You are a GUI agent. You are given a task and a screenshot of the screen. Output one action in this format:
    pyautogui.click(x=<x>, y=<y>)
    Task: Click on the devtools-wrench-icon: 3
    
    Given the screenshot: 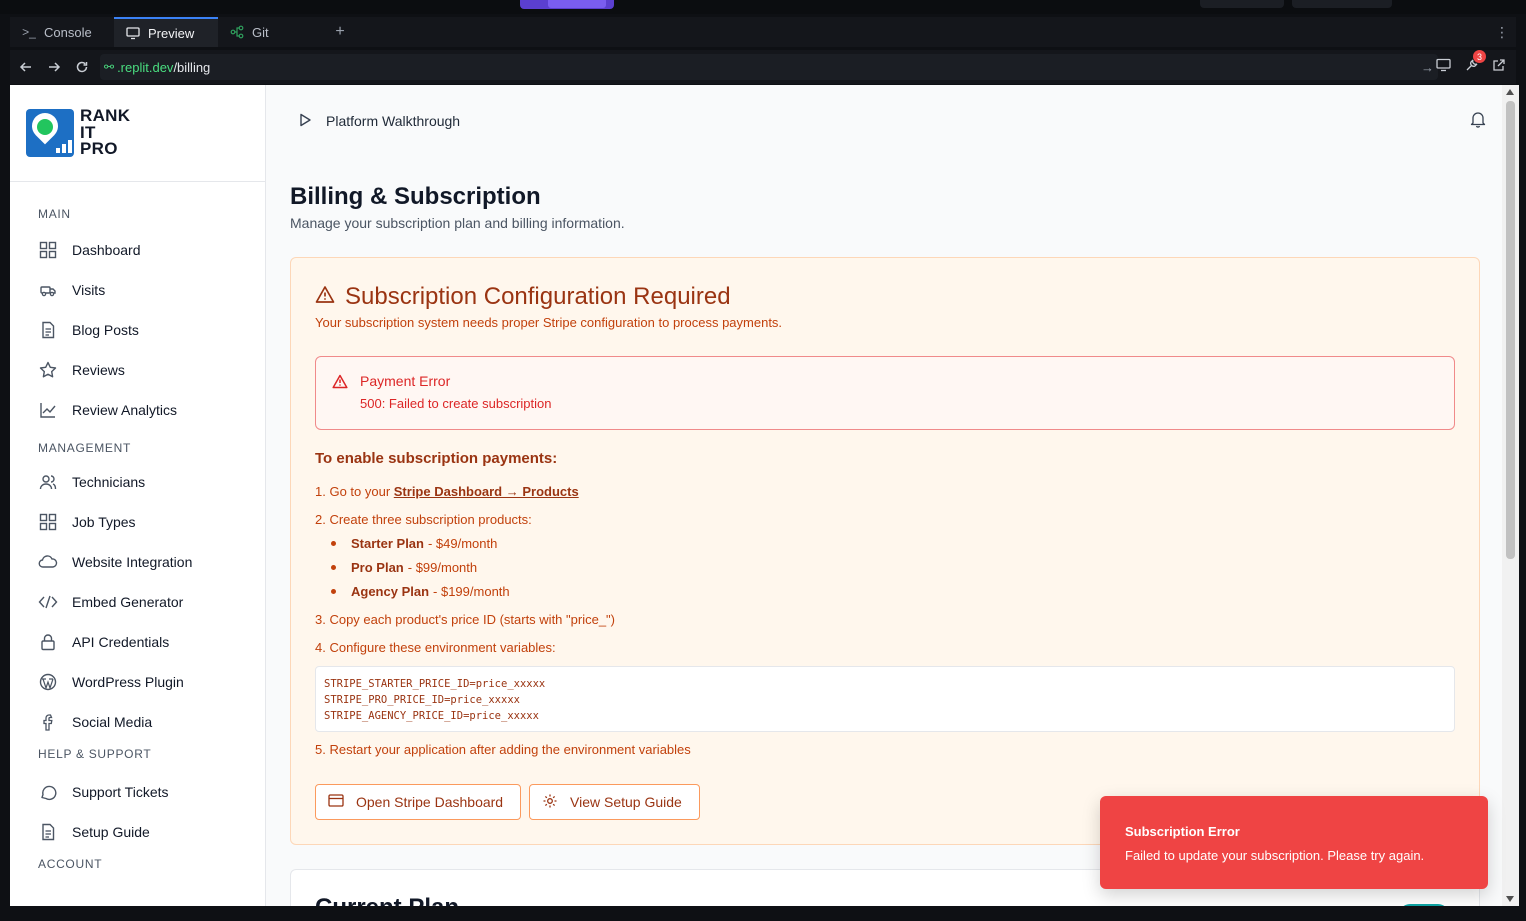 What is the action you would take?
    pyautogui.click(x=1474, y=62)
    